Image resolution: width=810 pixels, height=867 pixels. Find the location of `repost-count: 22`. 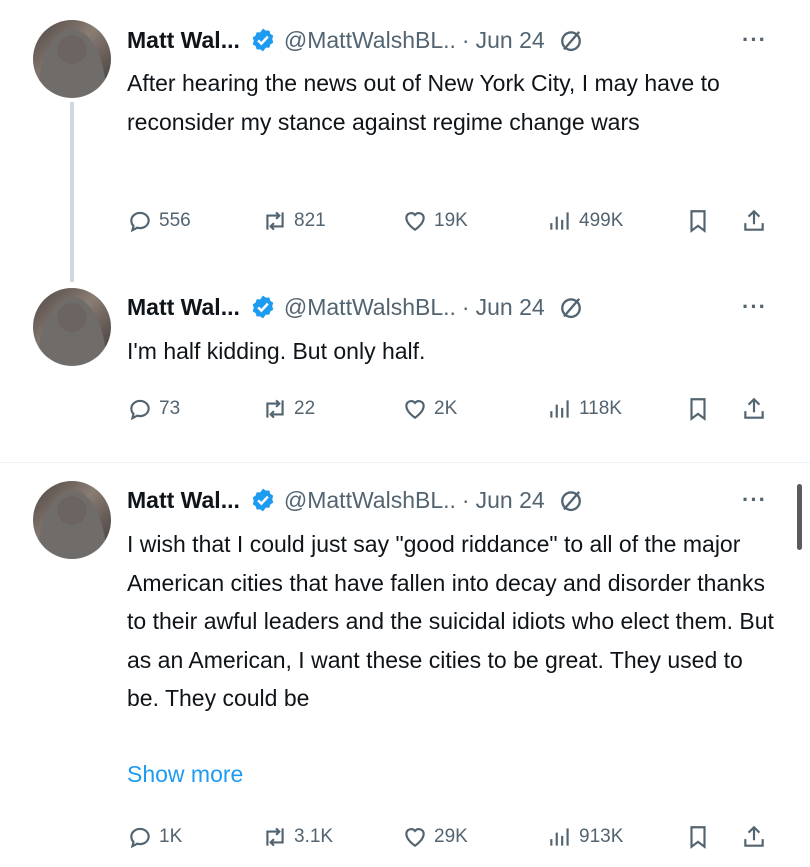

repost-count: 22 is located at coordinates (305, 408).